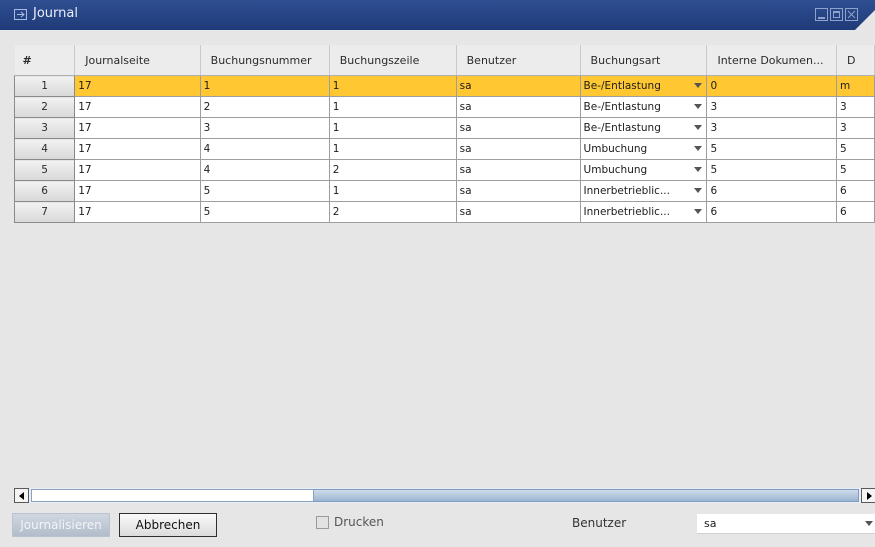 The width and height of the screenshot is (875, 547). I want to click on title-corner, so click(865, 20).